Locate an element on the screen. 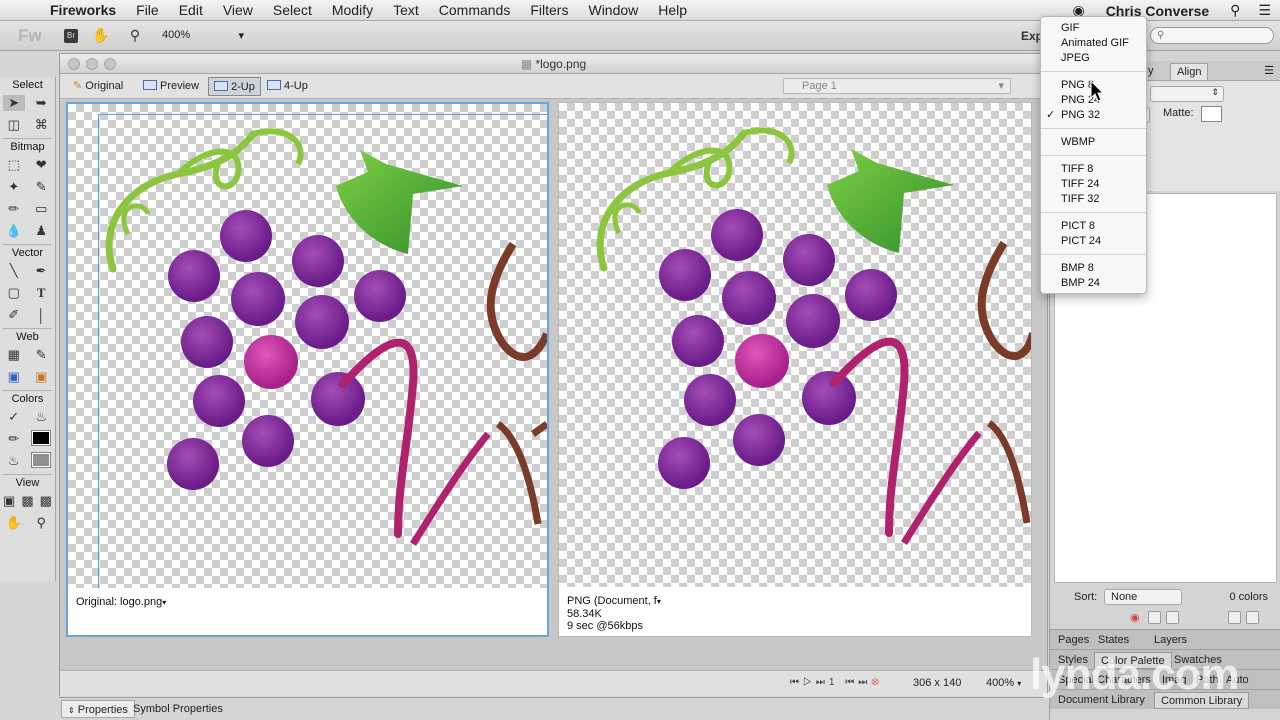 The image size is (1280, 720). menu-text: Text is located at coordinates (406, 10).